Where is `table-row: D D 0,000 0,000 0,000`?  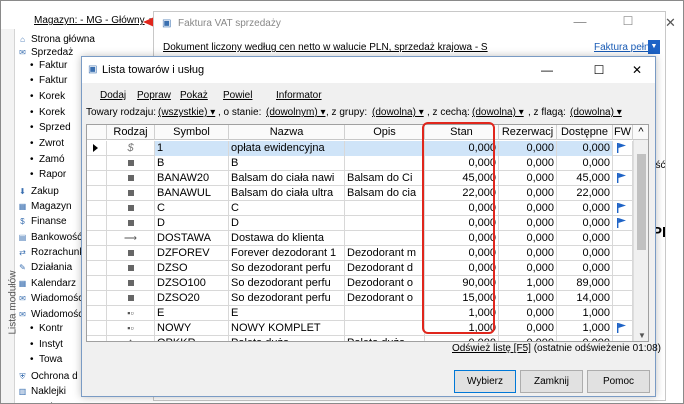
table-row: D D 0,000 0,000 0,000 is located at coordinates (360, 223).